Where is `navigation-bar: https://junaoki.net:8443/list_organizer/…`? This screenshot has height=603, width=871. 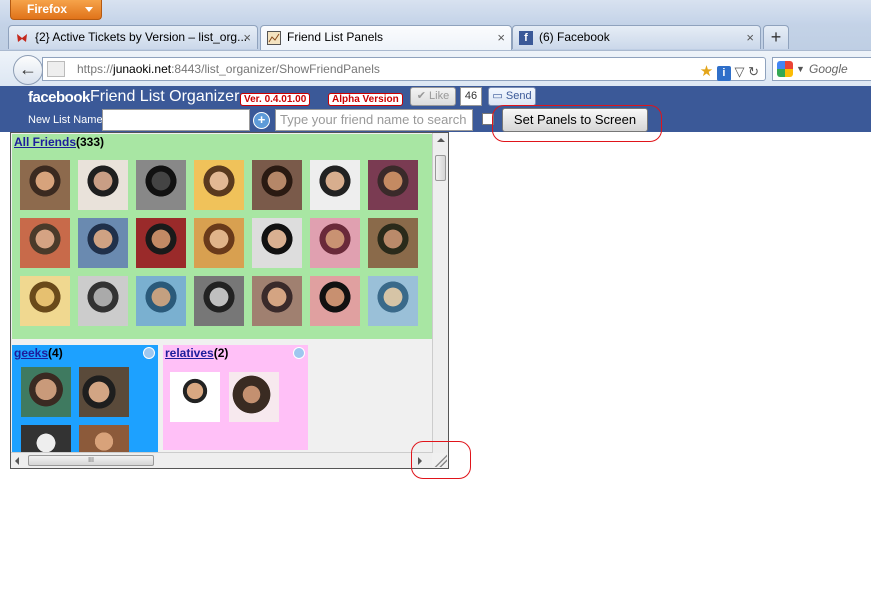
navigation-bar: https://junaoki.net:8443/list_organizer/… is located at coordinates (435, 68).